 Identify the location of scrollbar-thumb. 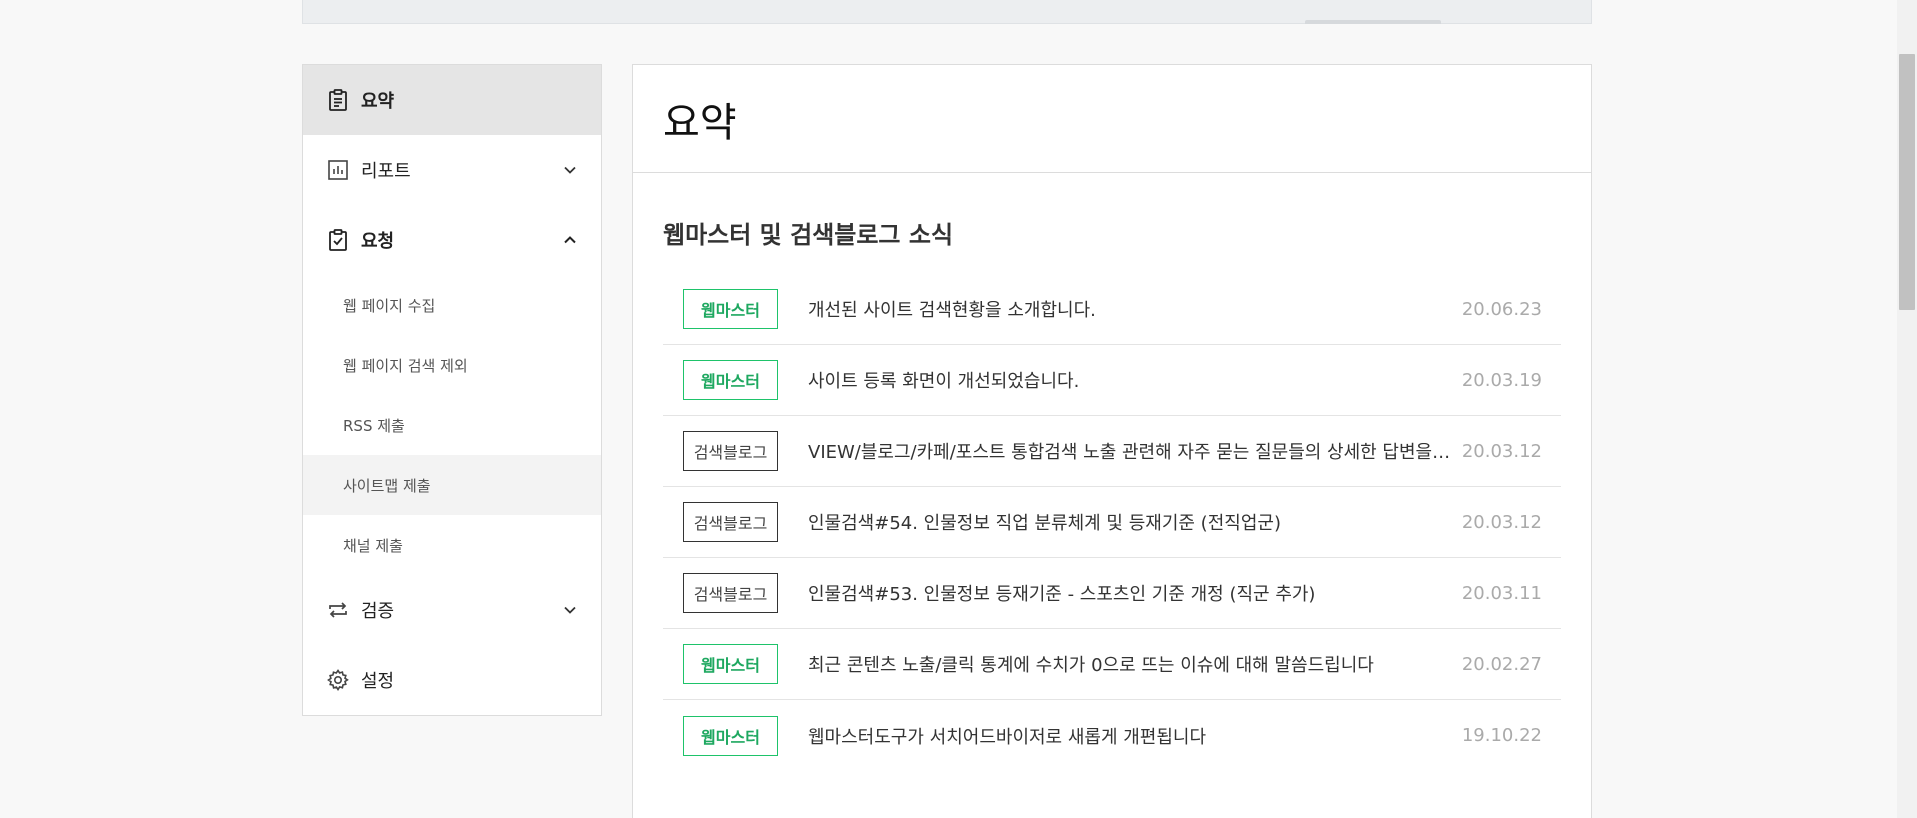
(1907, 182).